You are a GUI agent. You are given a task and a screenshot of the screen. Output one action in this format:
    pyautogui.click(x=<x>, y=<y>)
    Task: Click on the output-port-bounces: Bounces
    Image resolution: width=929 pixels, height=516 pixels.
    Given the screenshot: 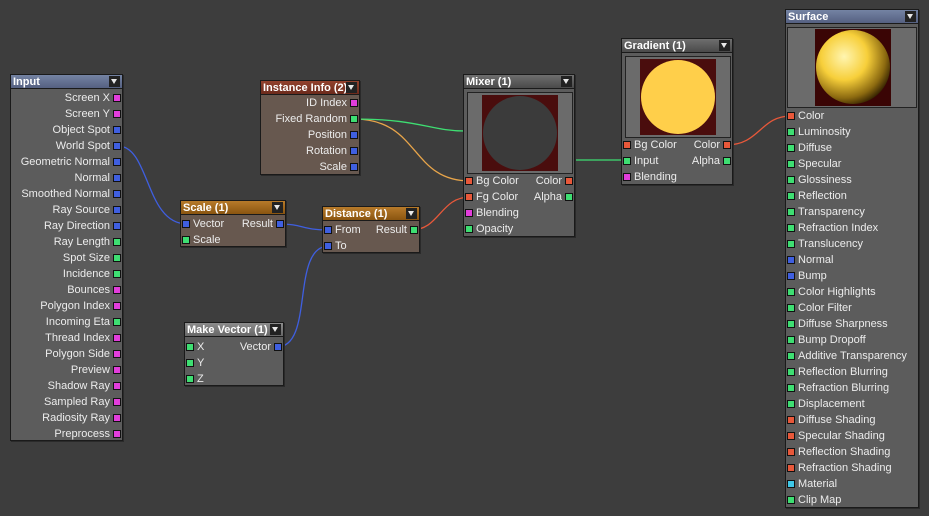 What is the action you would take?
    pyautogui.click(x=66, y=290)
    